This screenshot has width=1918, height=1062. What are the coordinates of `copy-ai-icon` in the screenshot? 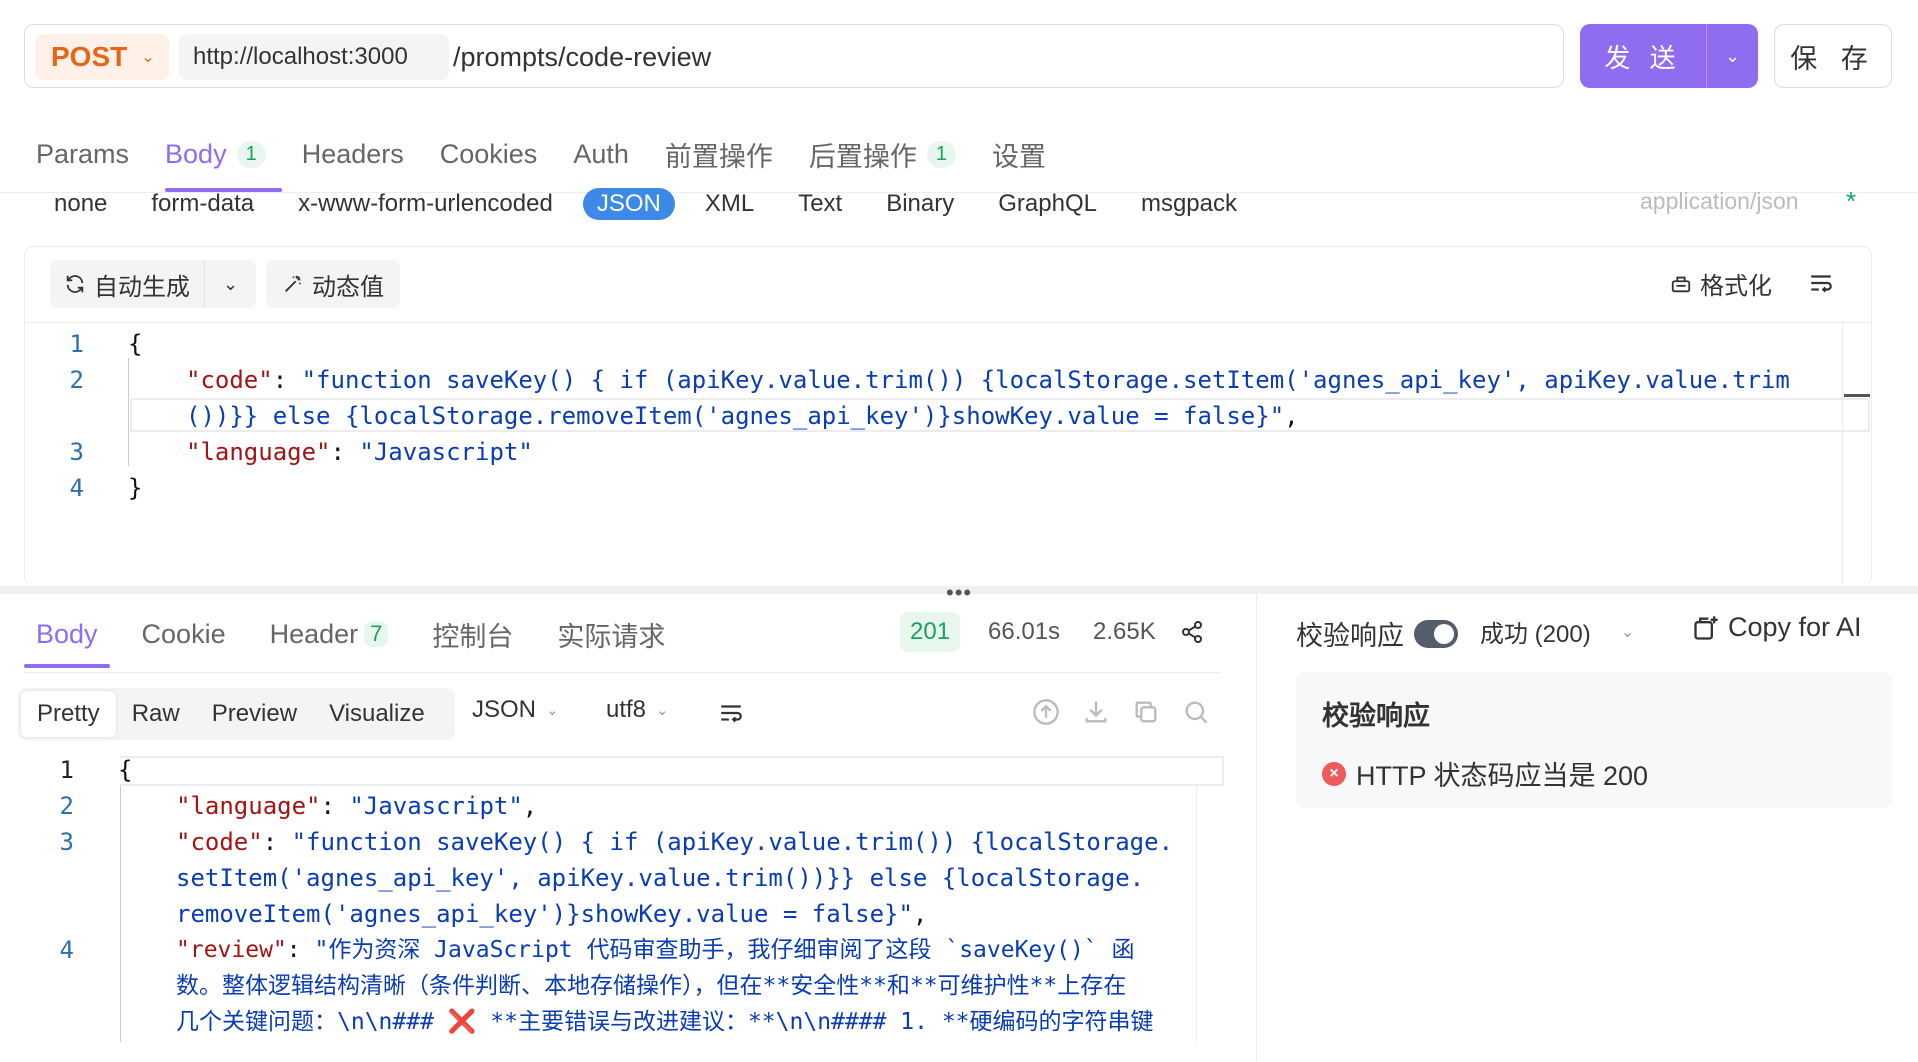 It's located at (1706, 627).